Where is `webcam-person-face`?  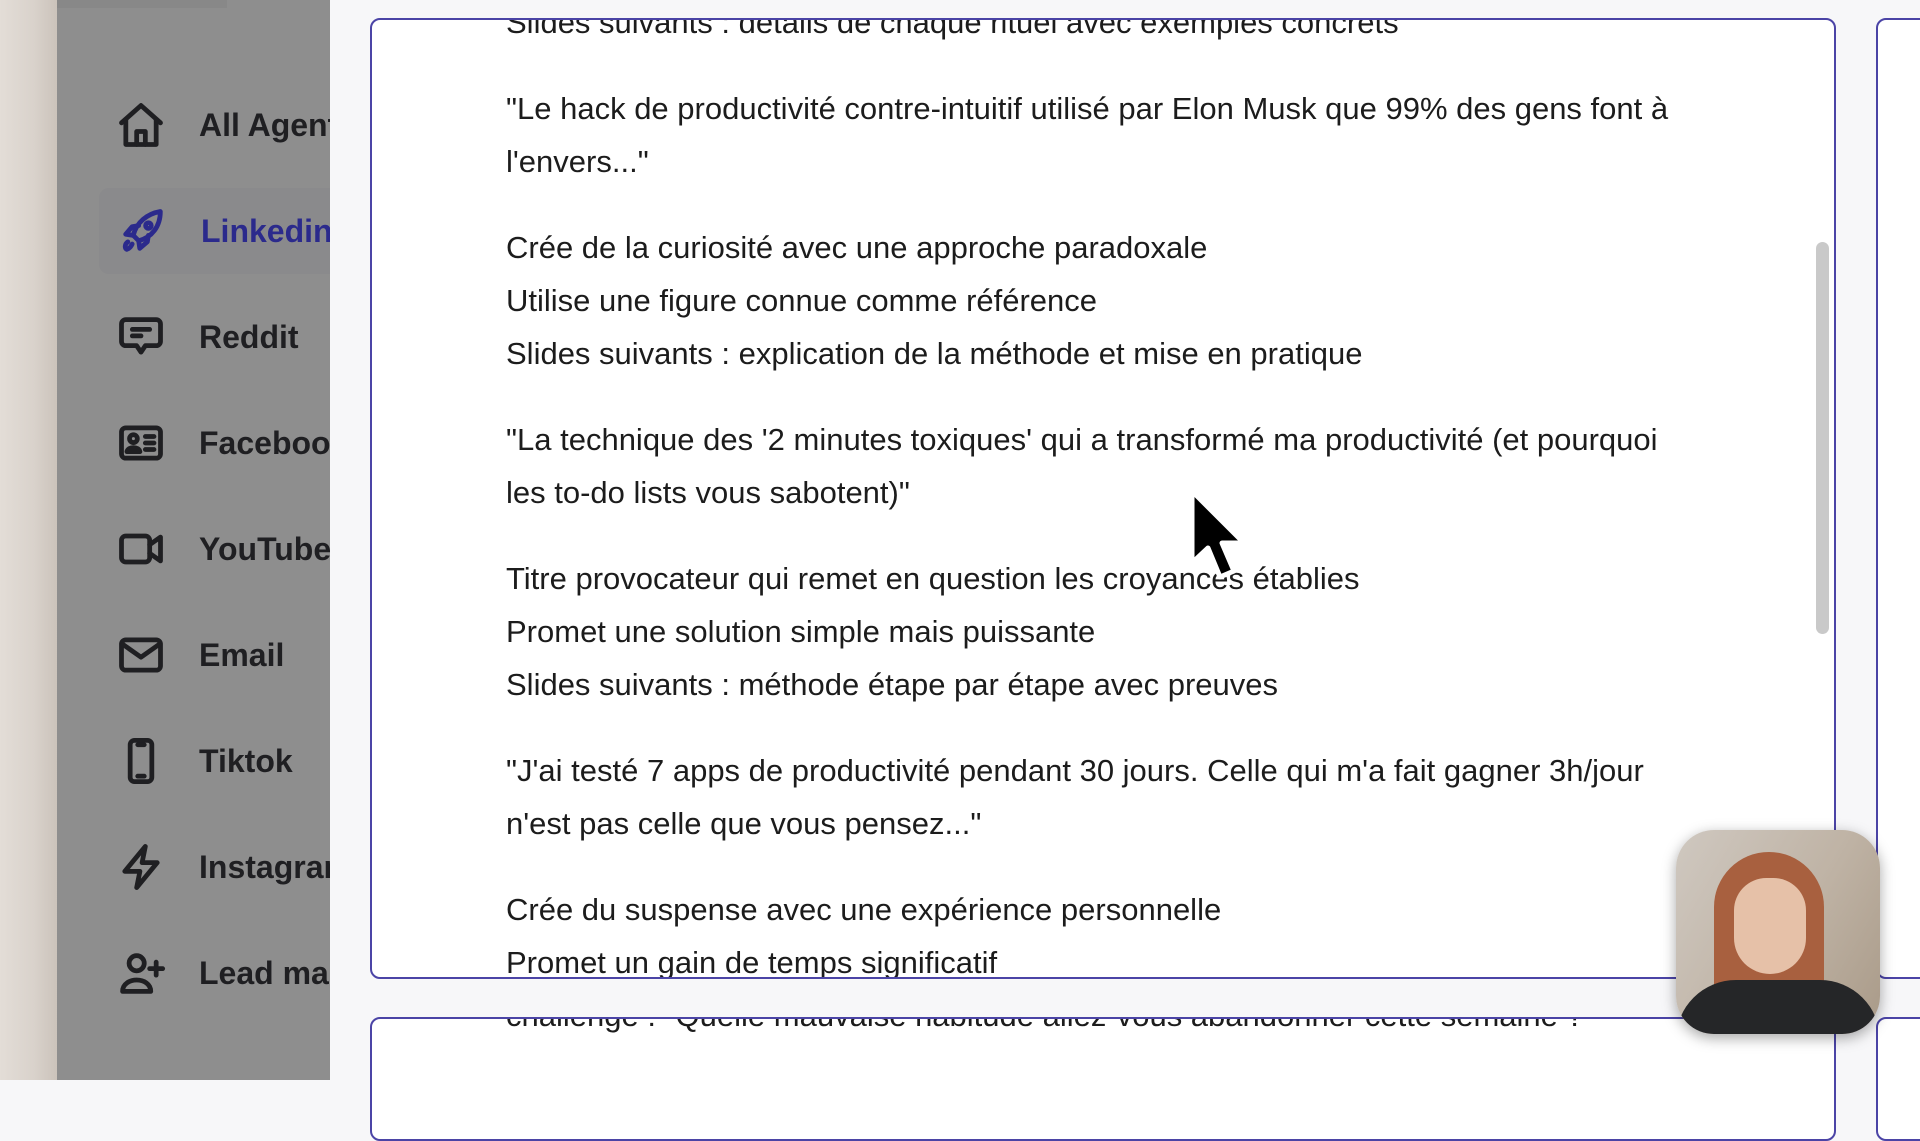
webcam-person-face is located at coordinates (1770, 926).